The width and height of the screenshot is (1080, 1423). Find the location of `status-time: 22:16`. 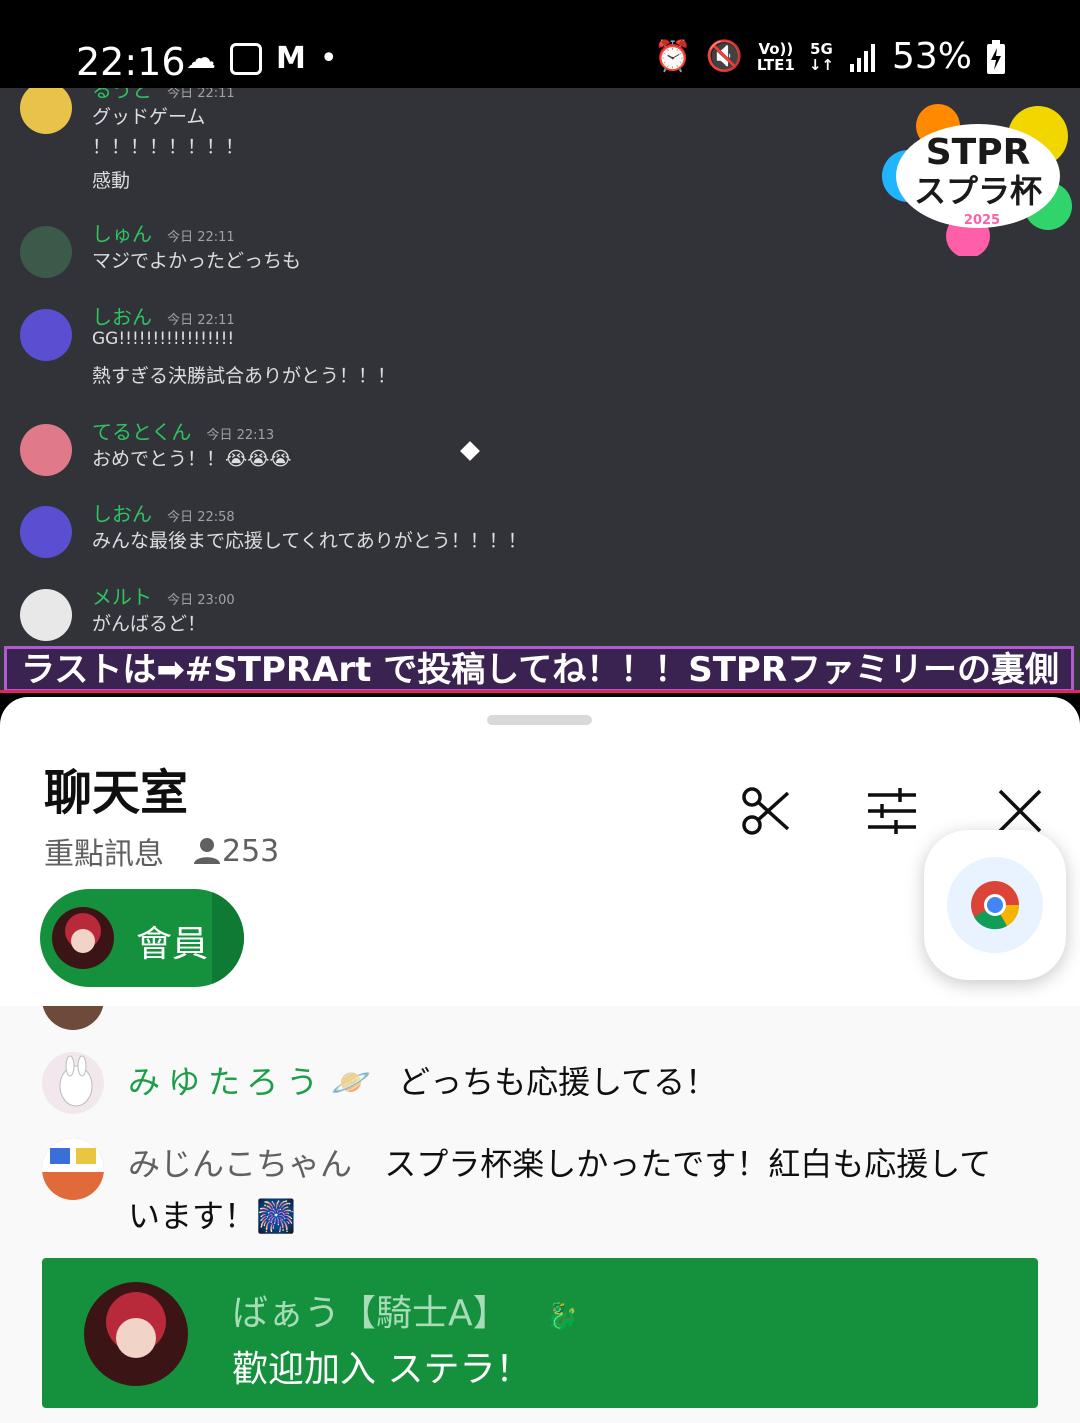

status-time: 22:16 is located at coordinates (131, 62).